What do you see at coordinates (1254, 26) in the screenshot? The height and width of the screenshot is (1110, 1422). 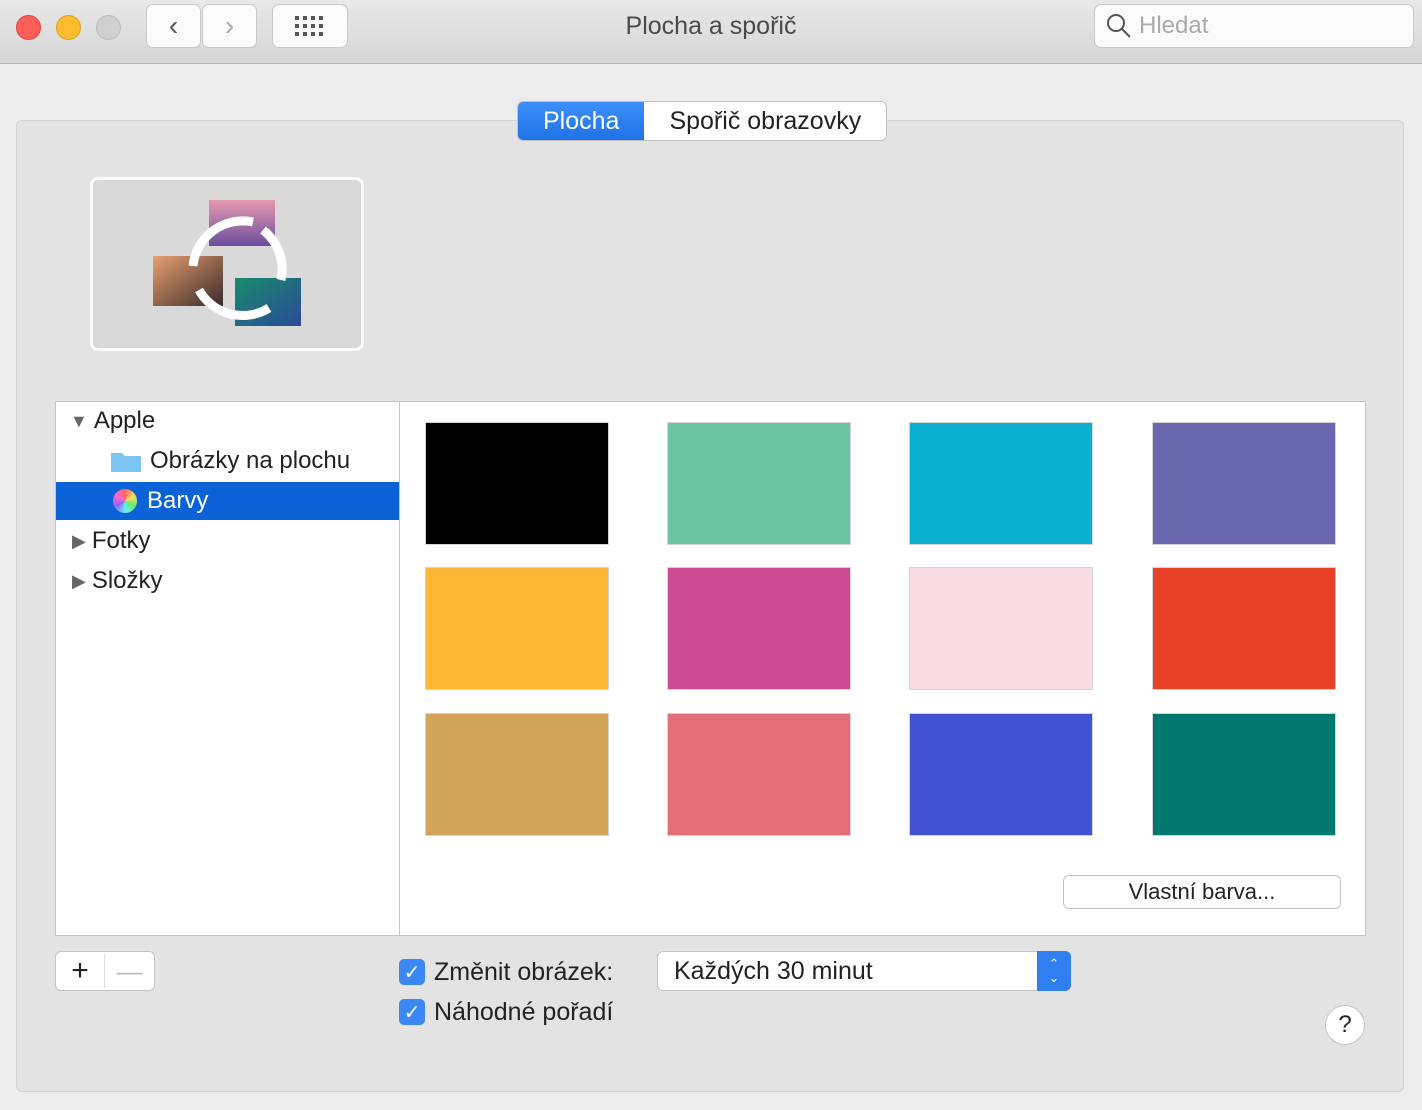 I see `search-input: Hledat` at bounding box center [1254, 26].